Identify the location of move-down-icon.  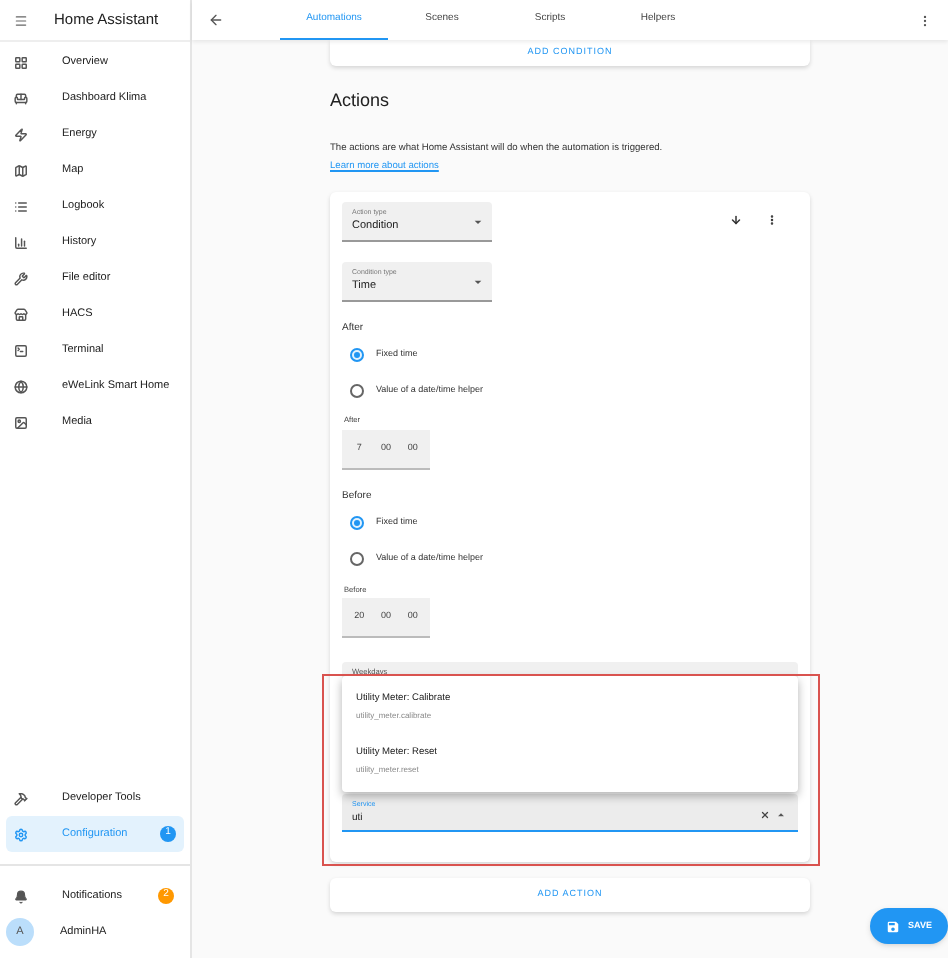
(736, 219).